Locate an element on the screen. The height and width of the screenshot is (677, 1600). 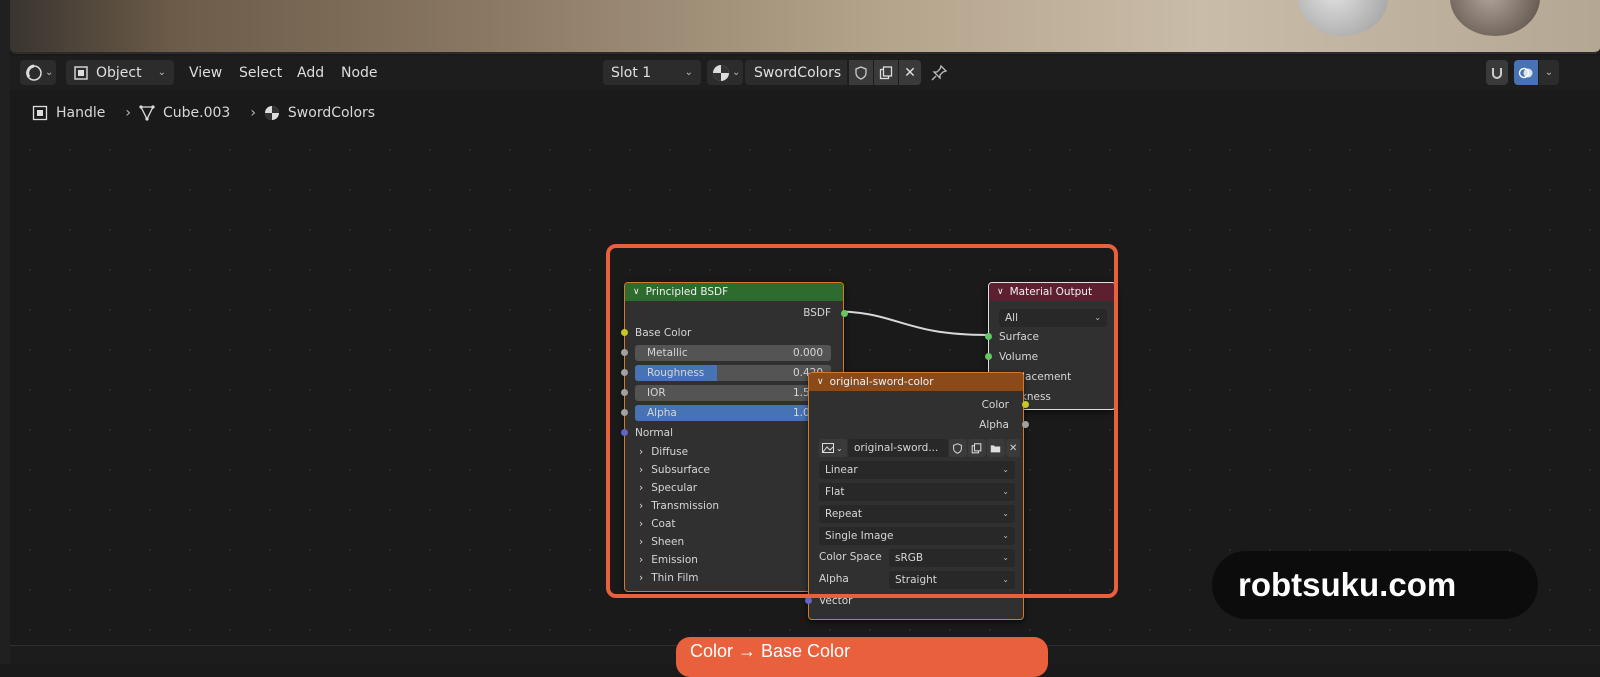
slot-label: Slot 1 is located at coordinates (631, 72).